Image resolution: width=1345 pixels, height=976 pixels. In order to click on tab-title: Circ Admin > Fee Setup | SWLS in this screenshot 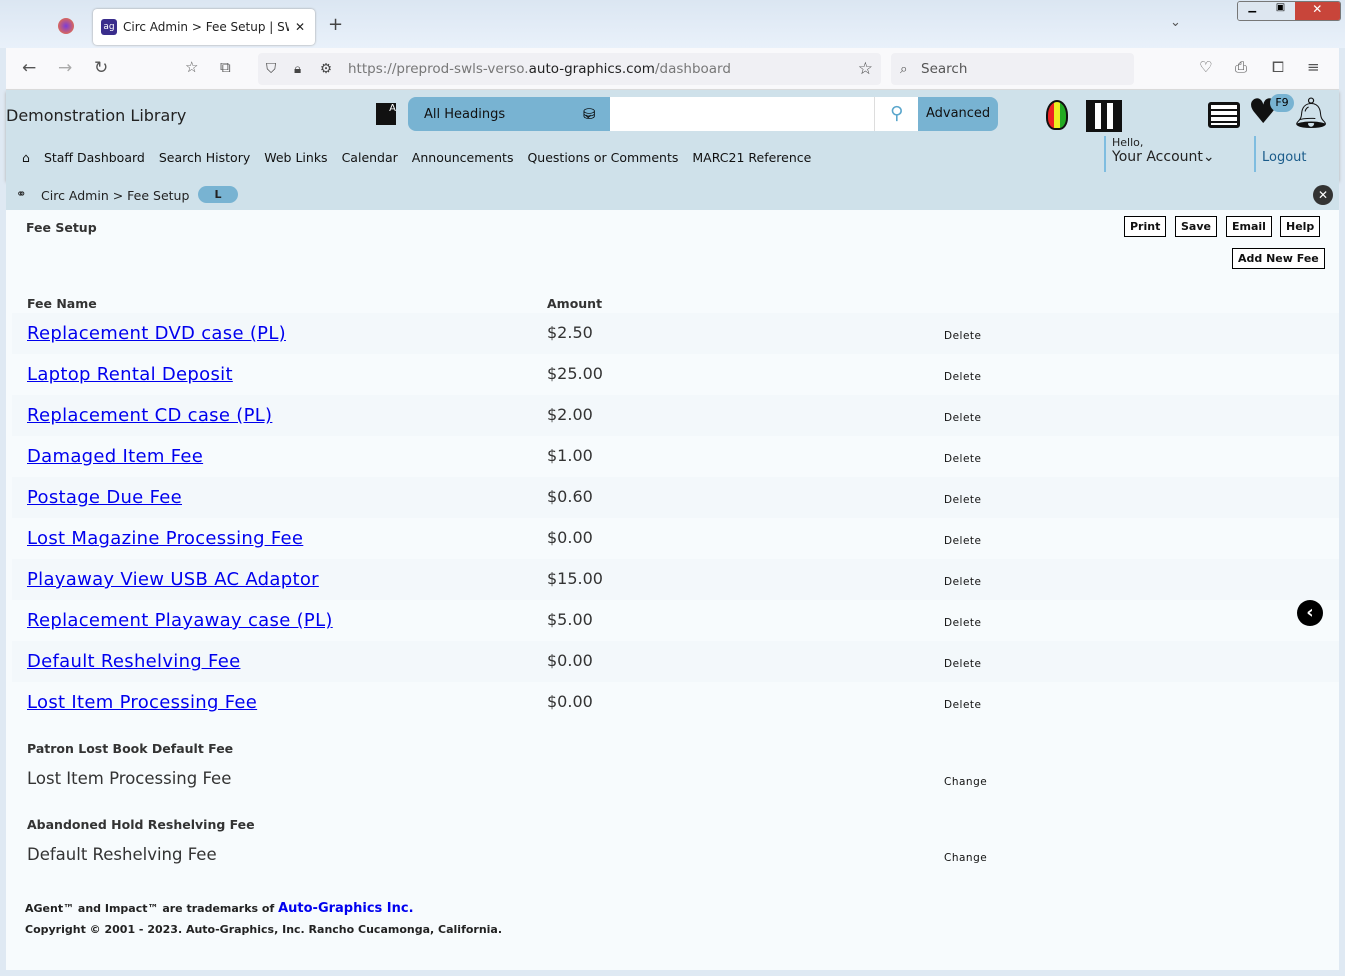, I will do `click(206, 27)`.